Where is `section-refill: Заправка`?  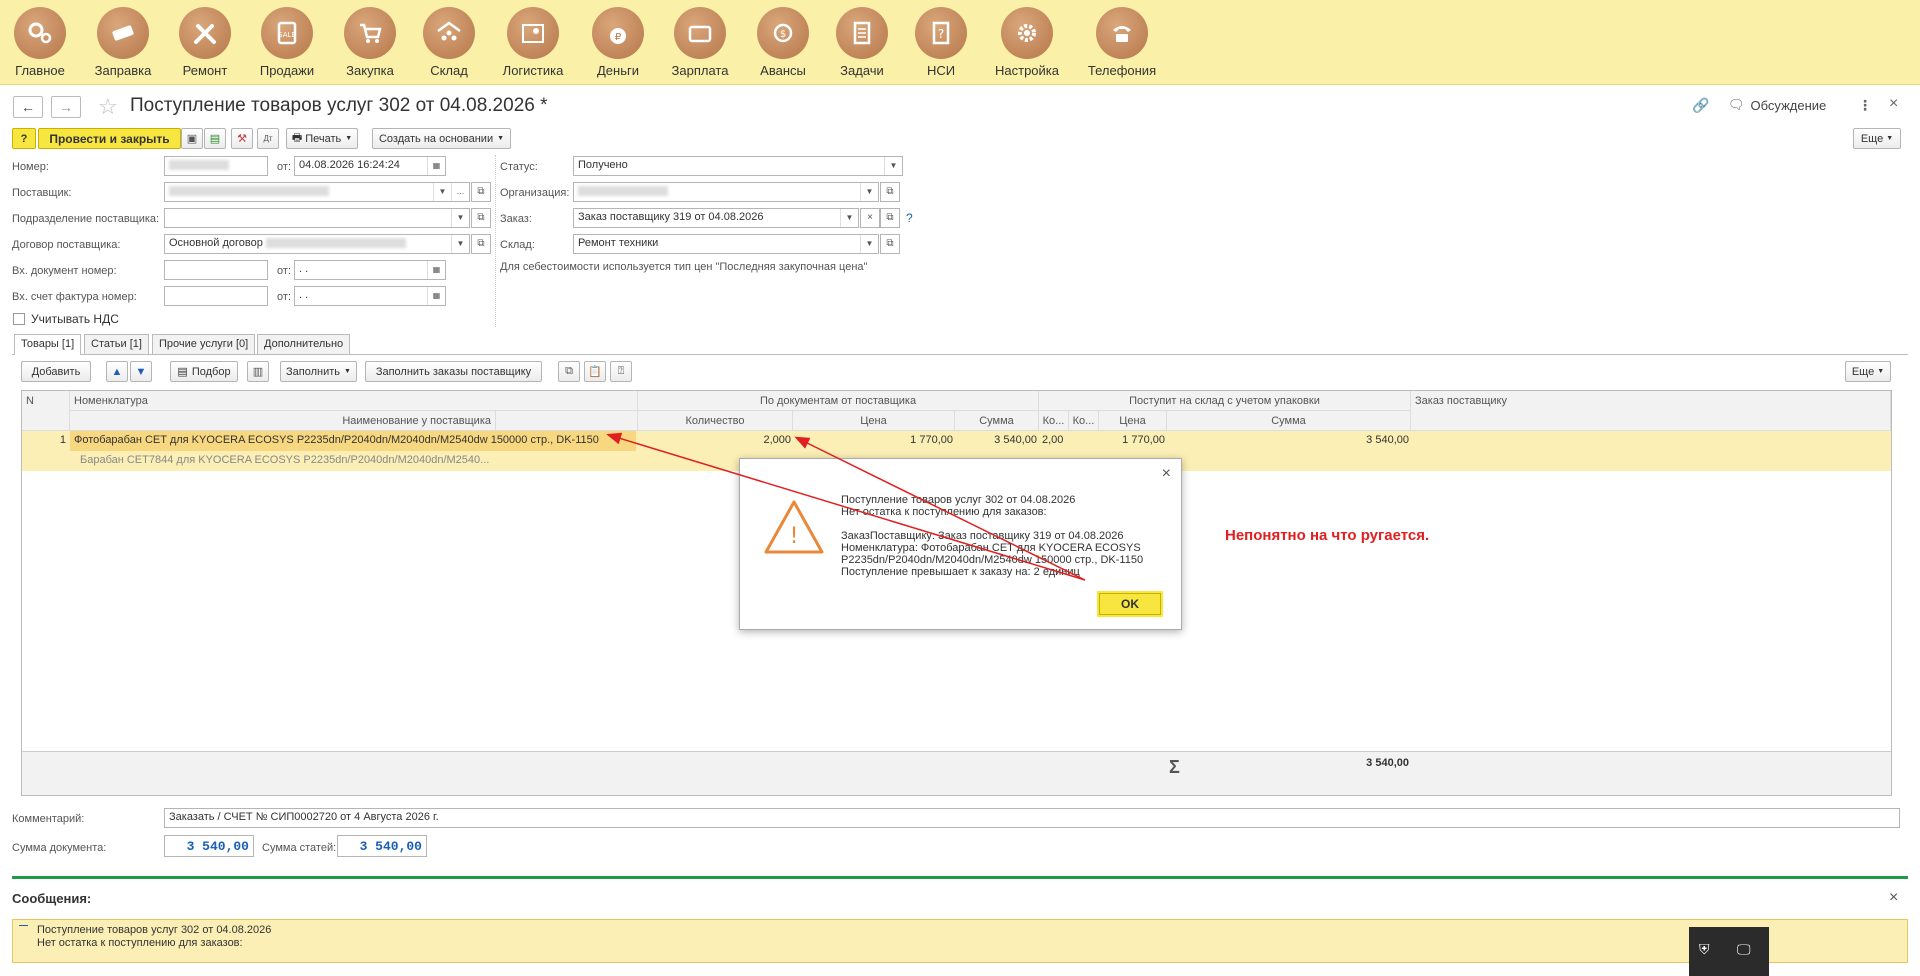
section-refill: Заправка is located at coordinates (123, 42).